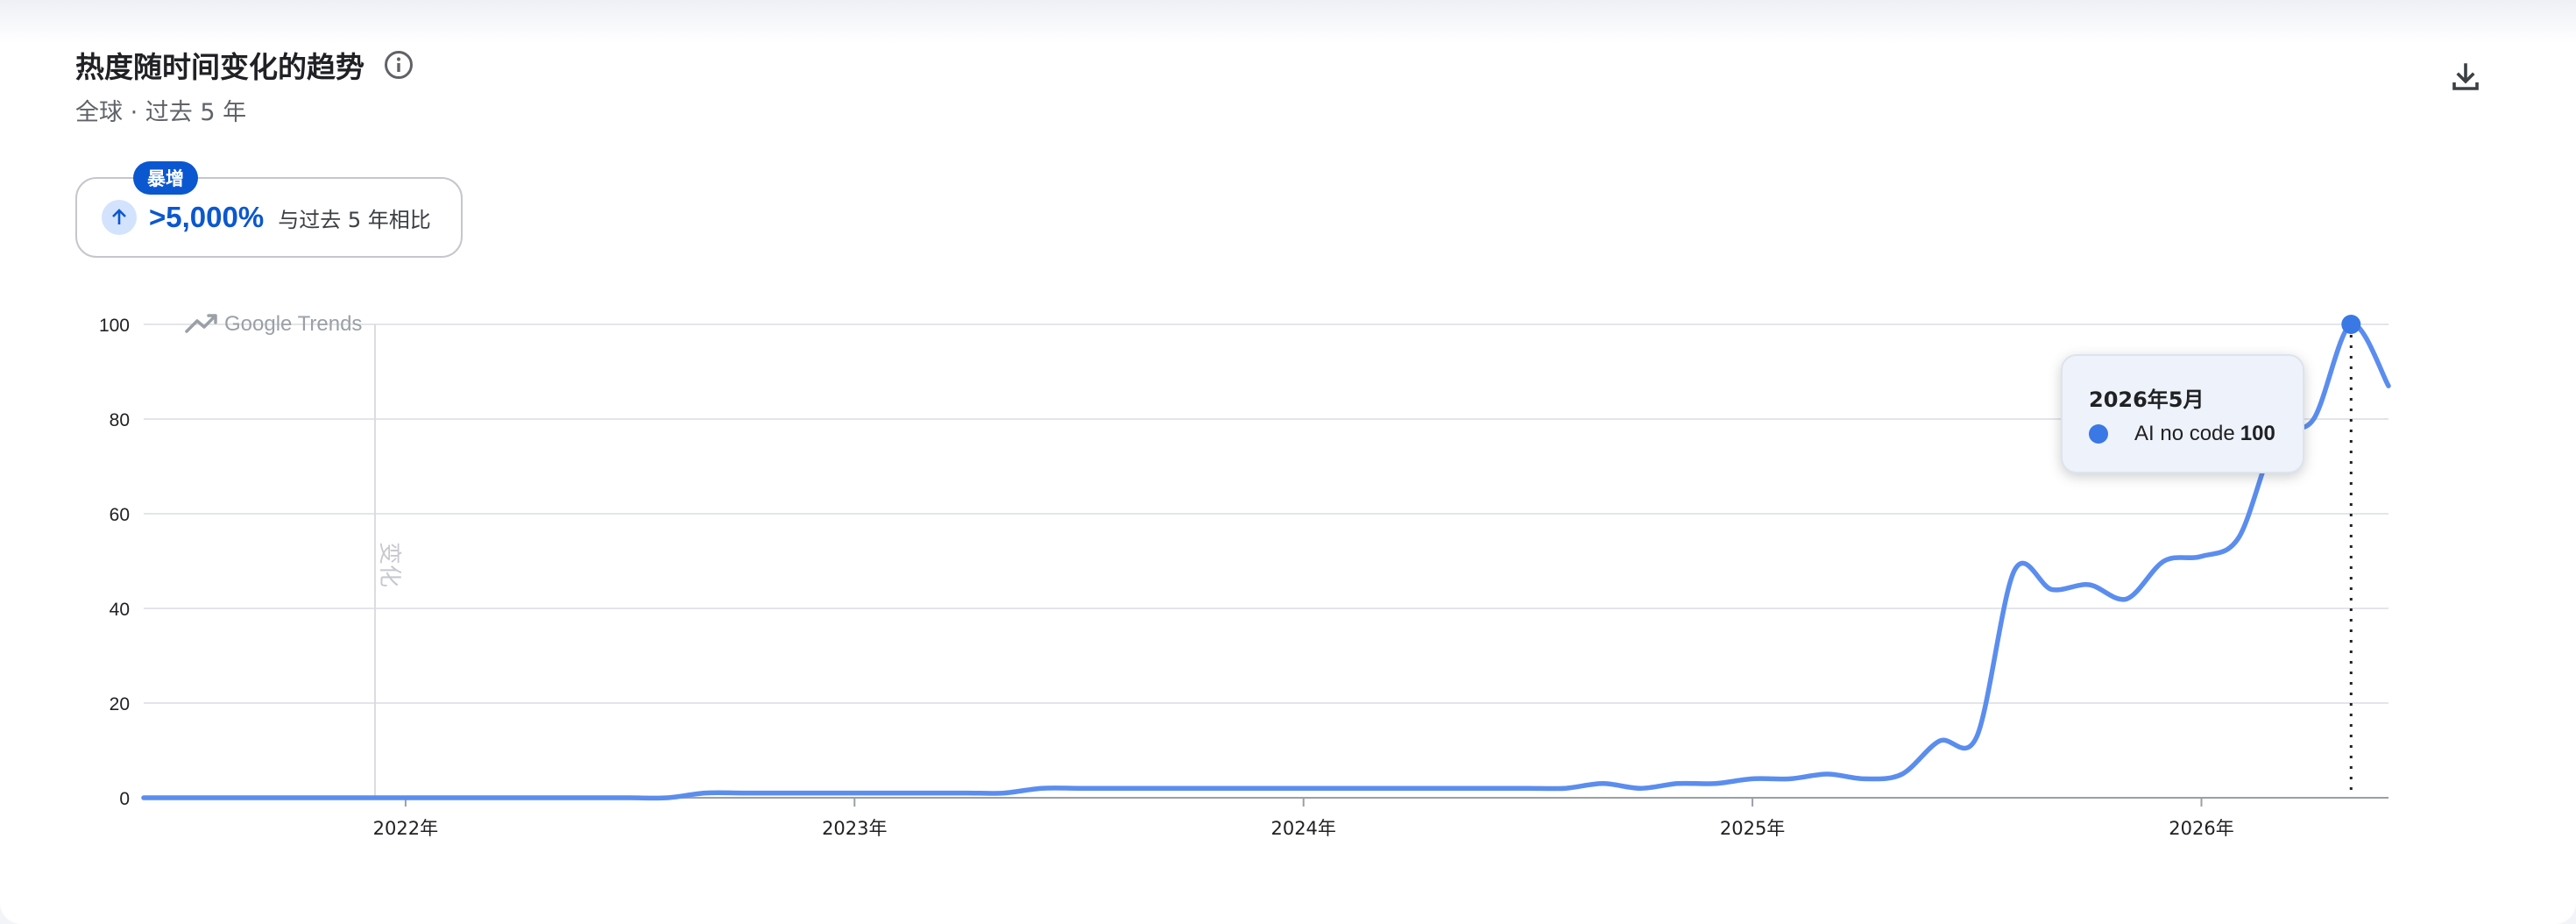  I want to click on annotation-label: 变化, so click(389, 564).